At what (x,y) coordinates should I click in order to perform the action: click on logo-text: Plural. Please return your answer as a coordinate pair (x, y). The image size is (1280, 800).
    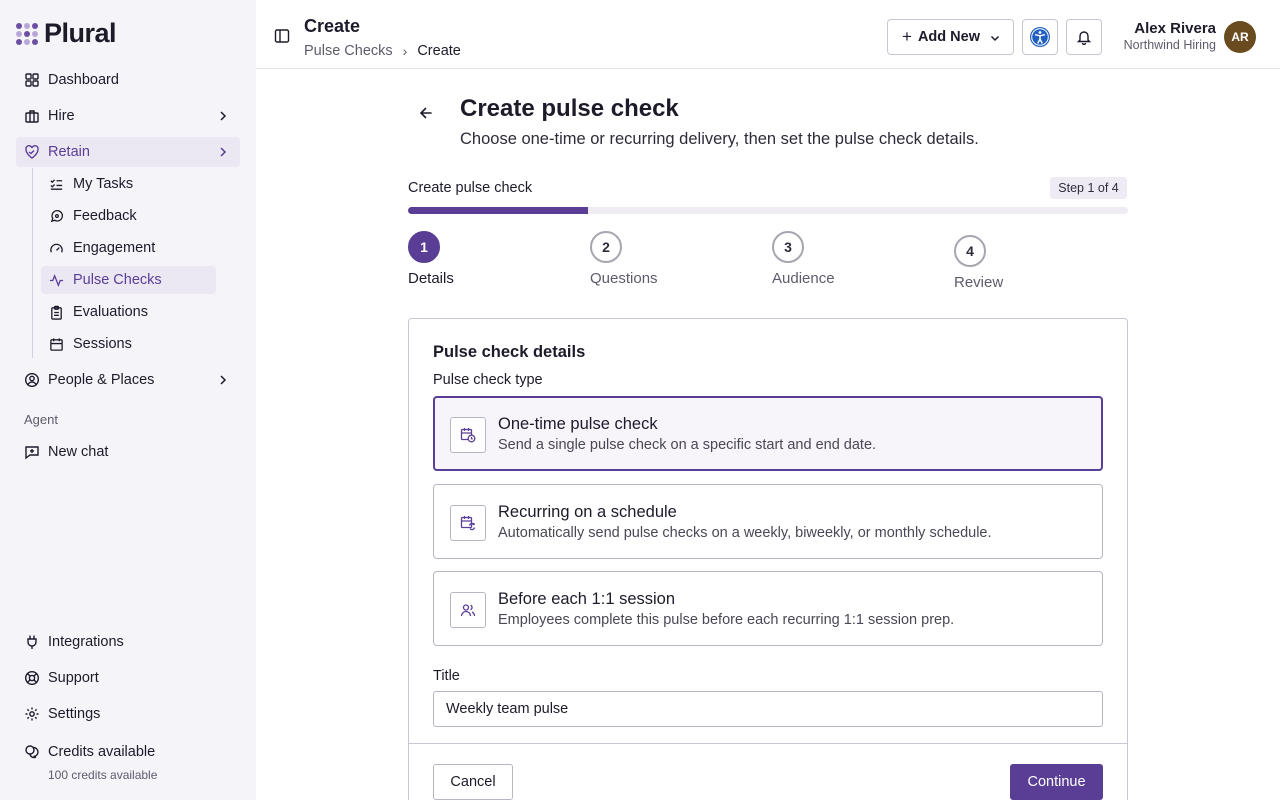
    Looking at the image, I should click on (80, 33).